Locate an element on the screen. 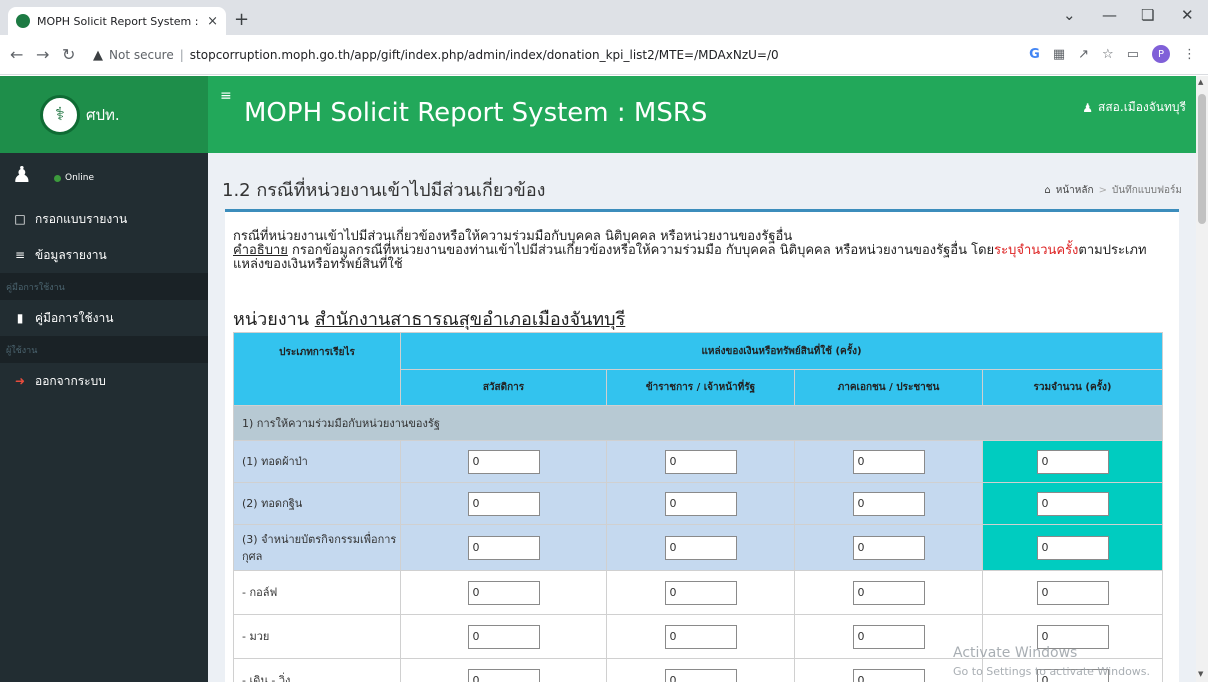 The height and width of the screenshot is (682, 1208). scroll-thumb is located at coordinates (1202, 159).